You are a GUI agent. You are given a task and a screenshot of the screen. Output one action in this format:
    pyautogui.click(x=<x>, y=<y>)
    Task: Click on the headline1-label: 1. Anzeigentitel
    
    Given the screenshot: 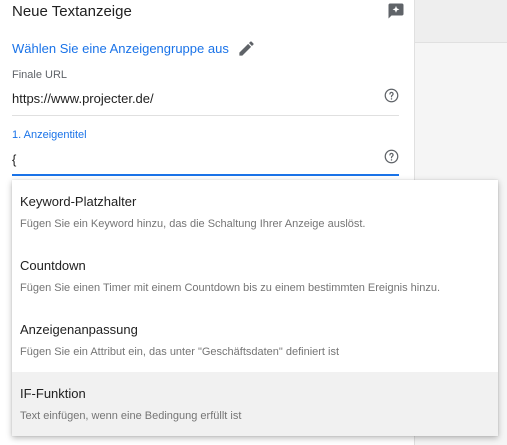 What is the action you would take?
    pyautogui.click(x=49, y=135)
    